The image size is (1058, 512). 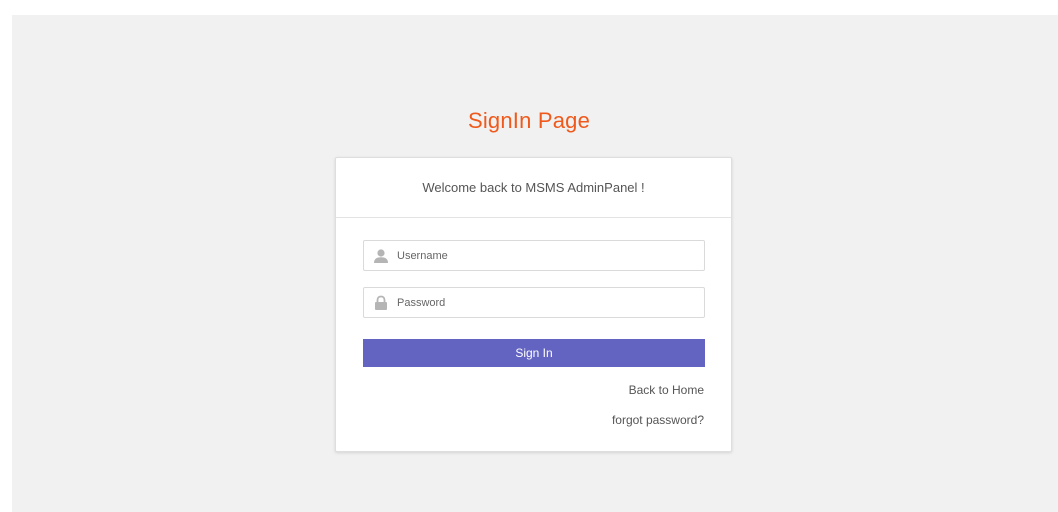 What do you see at coordinates (666, 390) in the screenshot?
I see `back-to-home-link: Back to Home` at bounding box center [666, 390].